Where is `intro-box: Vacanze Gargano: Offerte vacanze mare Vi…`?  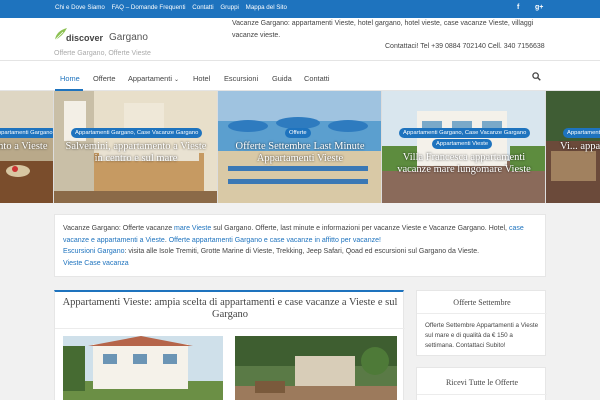 intro-box: Vacanze Gargano: Offerte vacanze mare Vi… is located at coordinates (300, 245).